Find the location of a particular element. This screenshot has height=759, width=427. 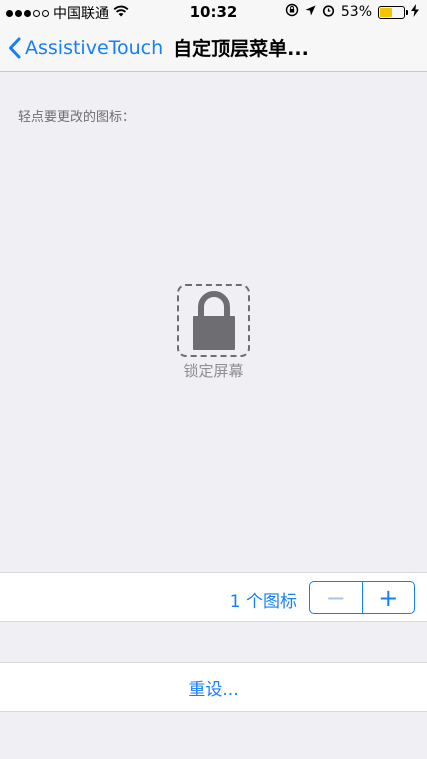

instruction-text: 轻点要更改的图标： is located at coordinates (77, 117).